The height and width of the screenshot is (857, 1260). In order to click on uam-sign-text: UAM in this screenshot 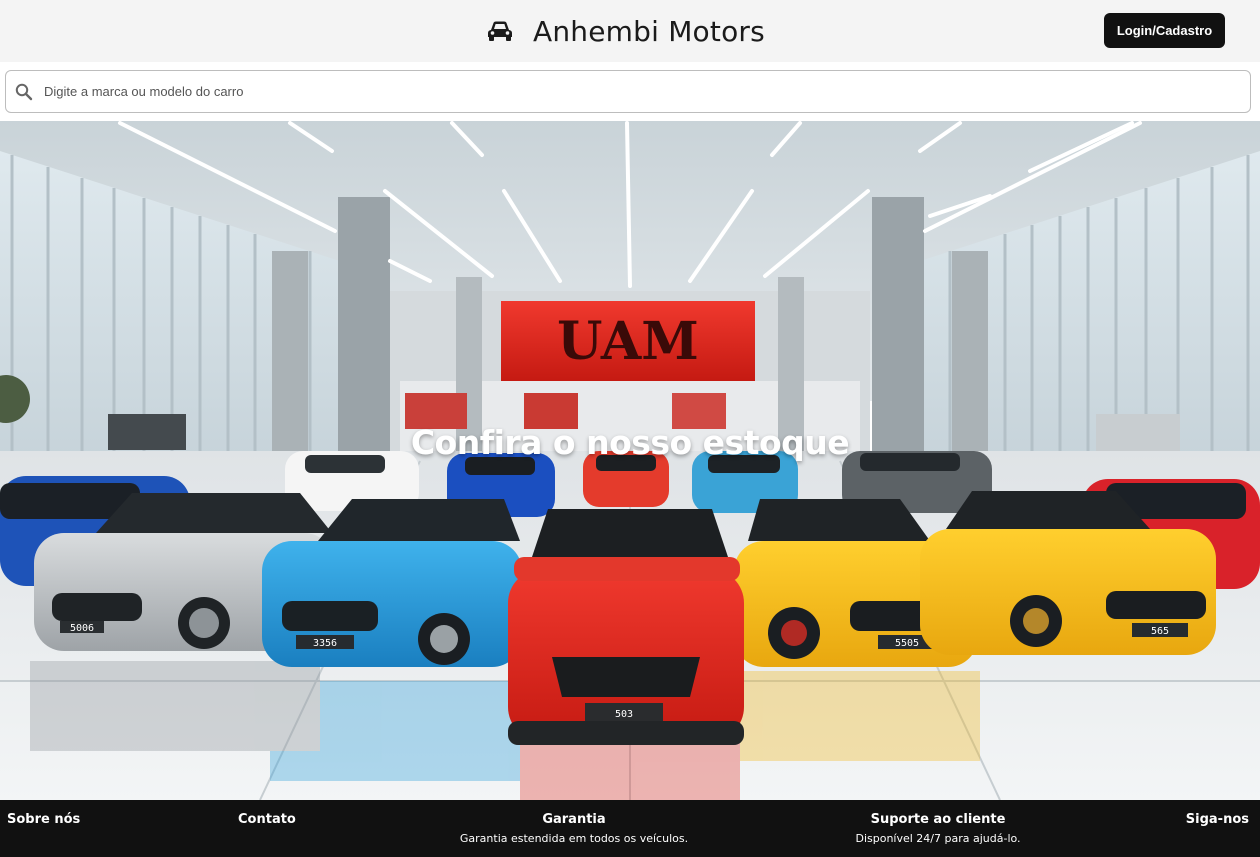, I will do `click(628, 341)`.